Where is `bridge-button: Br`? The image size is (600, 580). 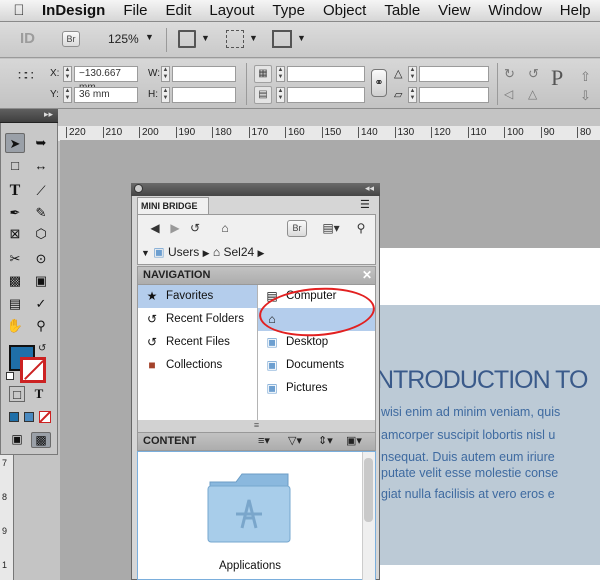 bridge-button: Br is located at coordinates (71, 39).